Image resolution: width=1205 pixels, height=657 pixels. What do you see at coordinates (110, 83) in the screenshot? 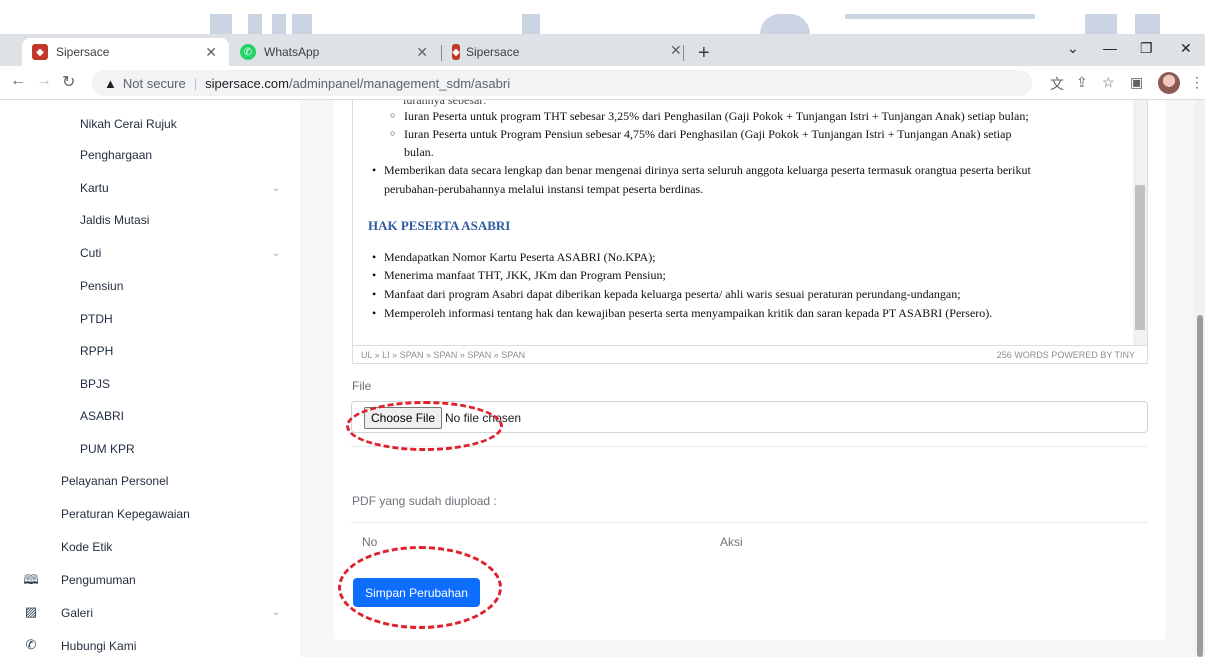
I see `warning-icon: ▲` at bounding box center [110, 83].